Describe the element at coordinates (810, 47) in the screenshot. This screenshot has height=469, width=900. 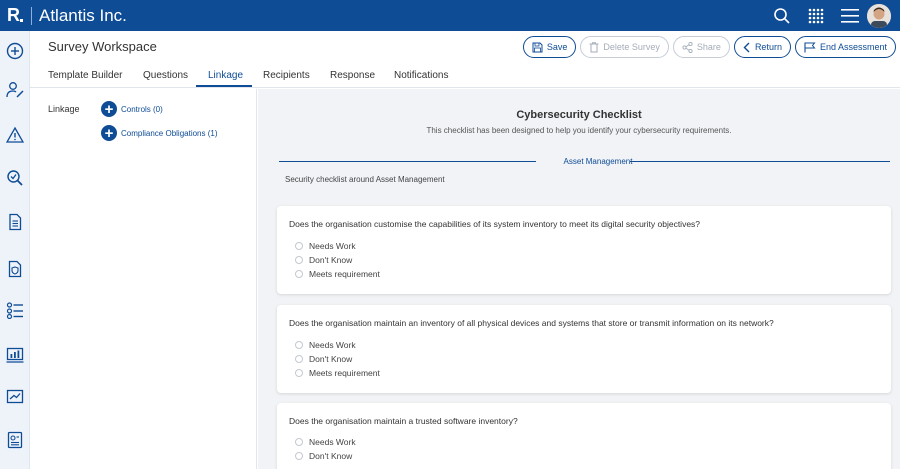
I see `flag-icon` at that location.